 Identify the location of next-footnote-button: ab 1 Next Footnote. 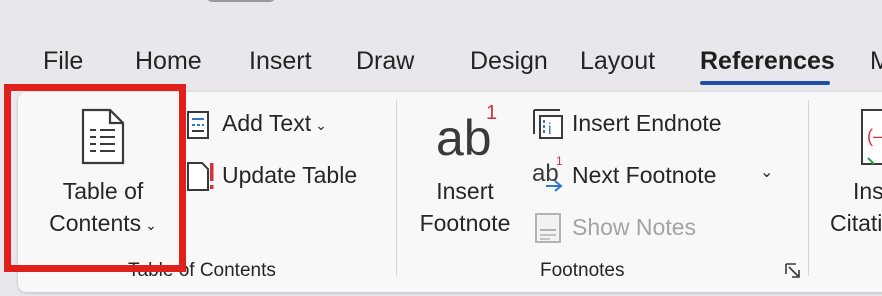
(632, 174).